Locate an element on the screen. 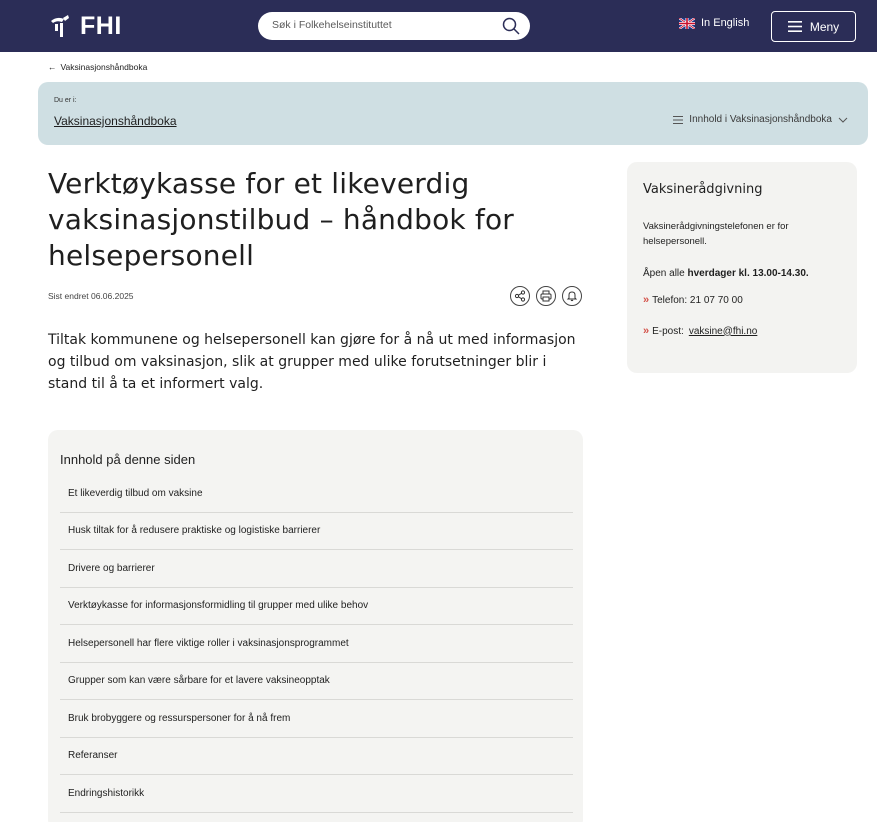 The image size is (877, 822). toc-link: Et likeverdig tilbud om vaksine is located at coordinates (316, 494).